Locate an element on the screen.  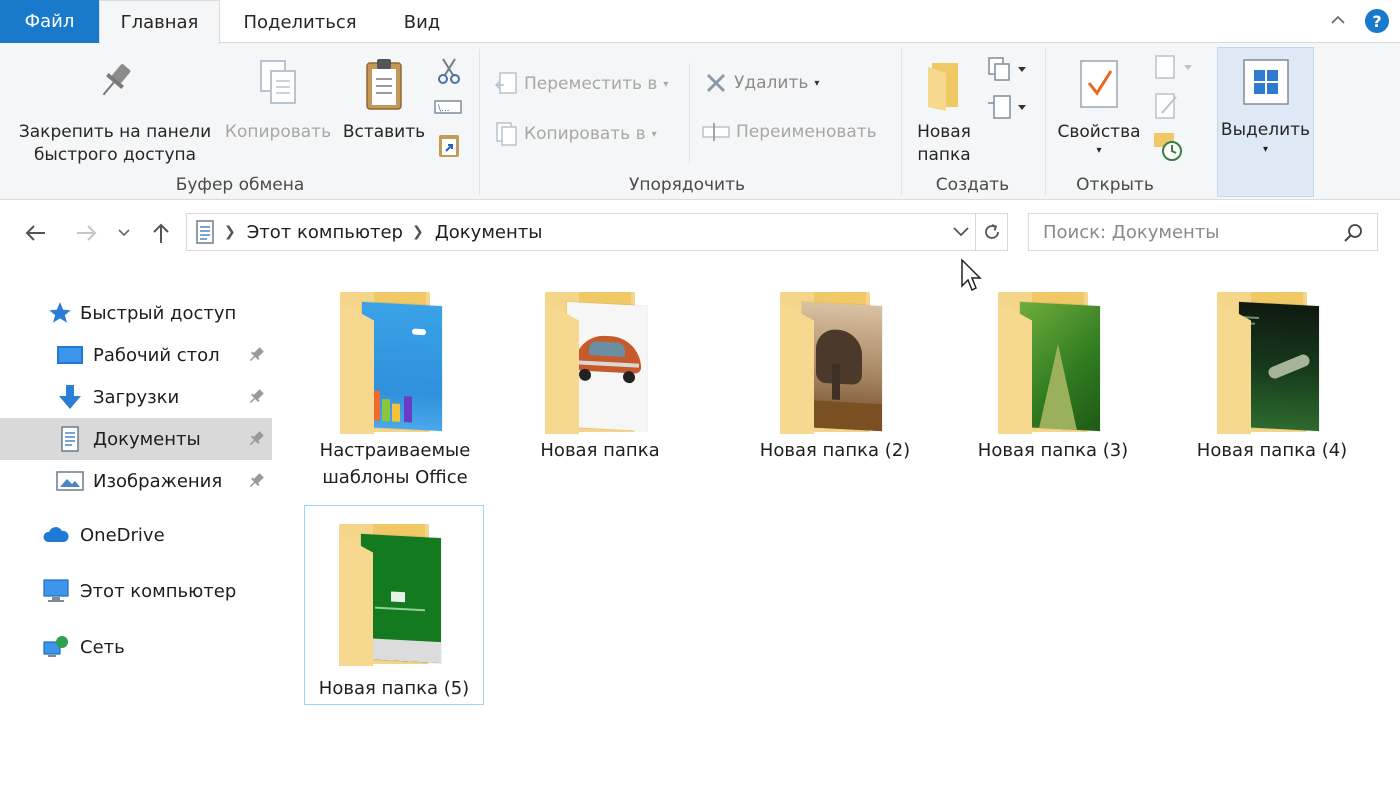
search-input: Поиск: Документы is located at coordinates (1203, 232).